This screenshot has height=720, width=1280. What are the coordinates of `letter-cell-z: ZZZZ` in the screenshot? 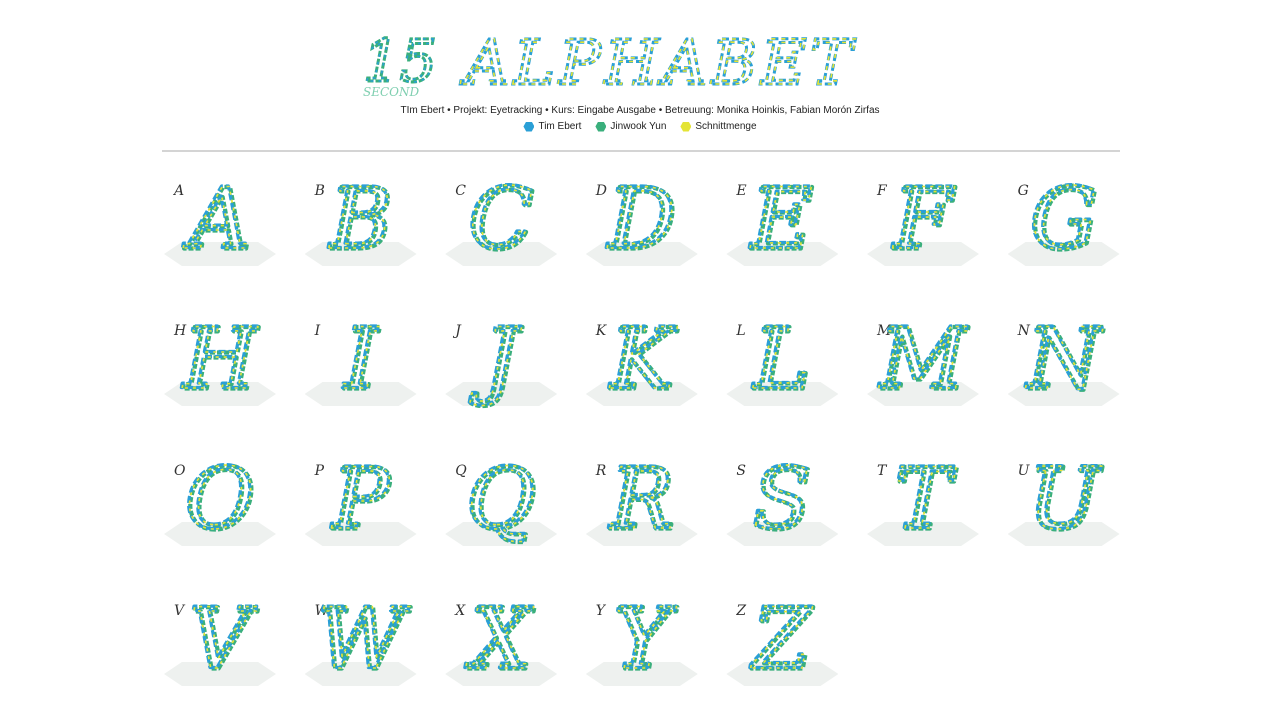 It's located at (782, 644).